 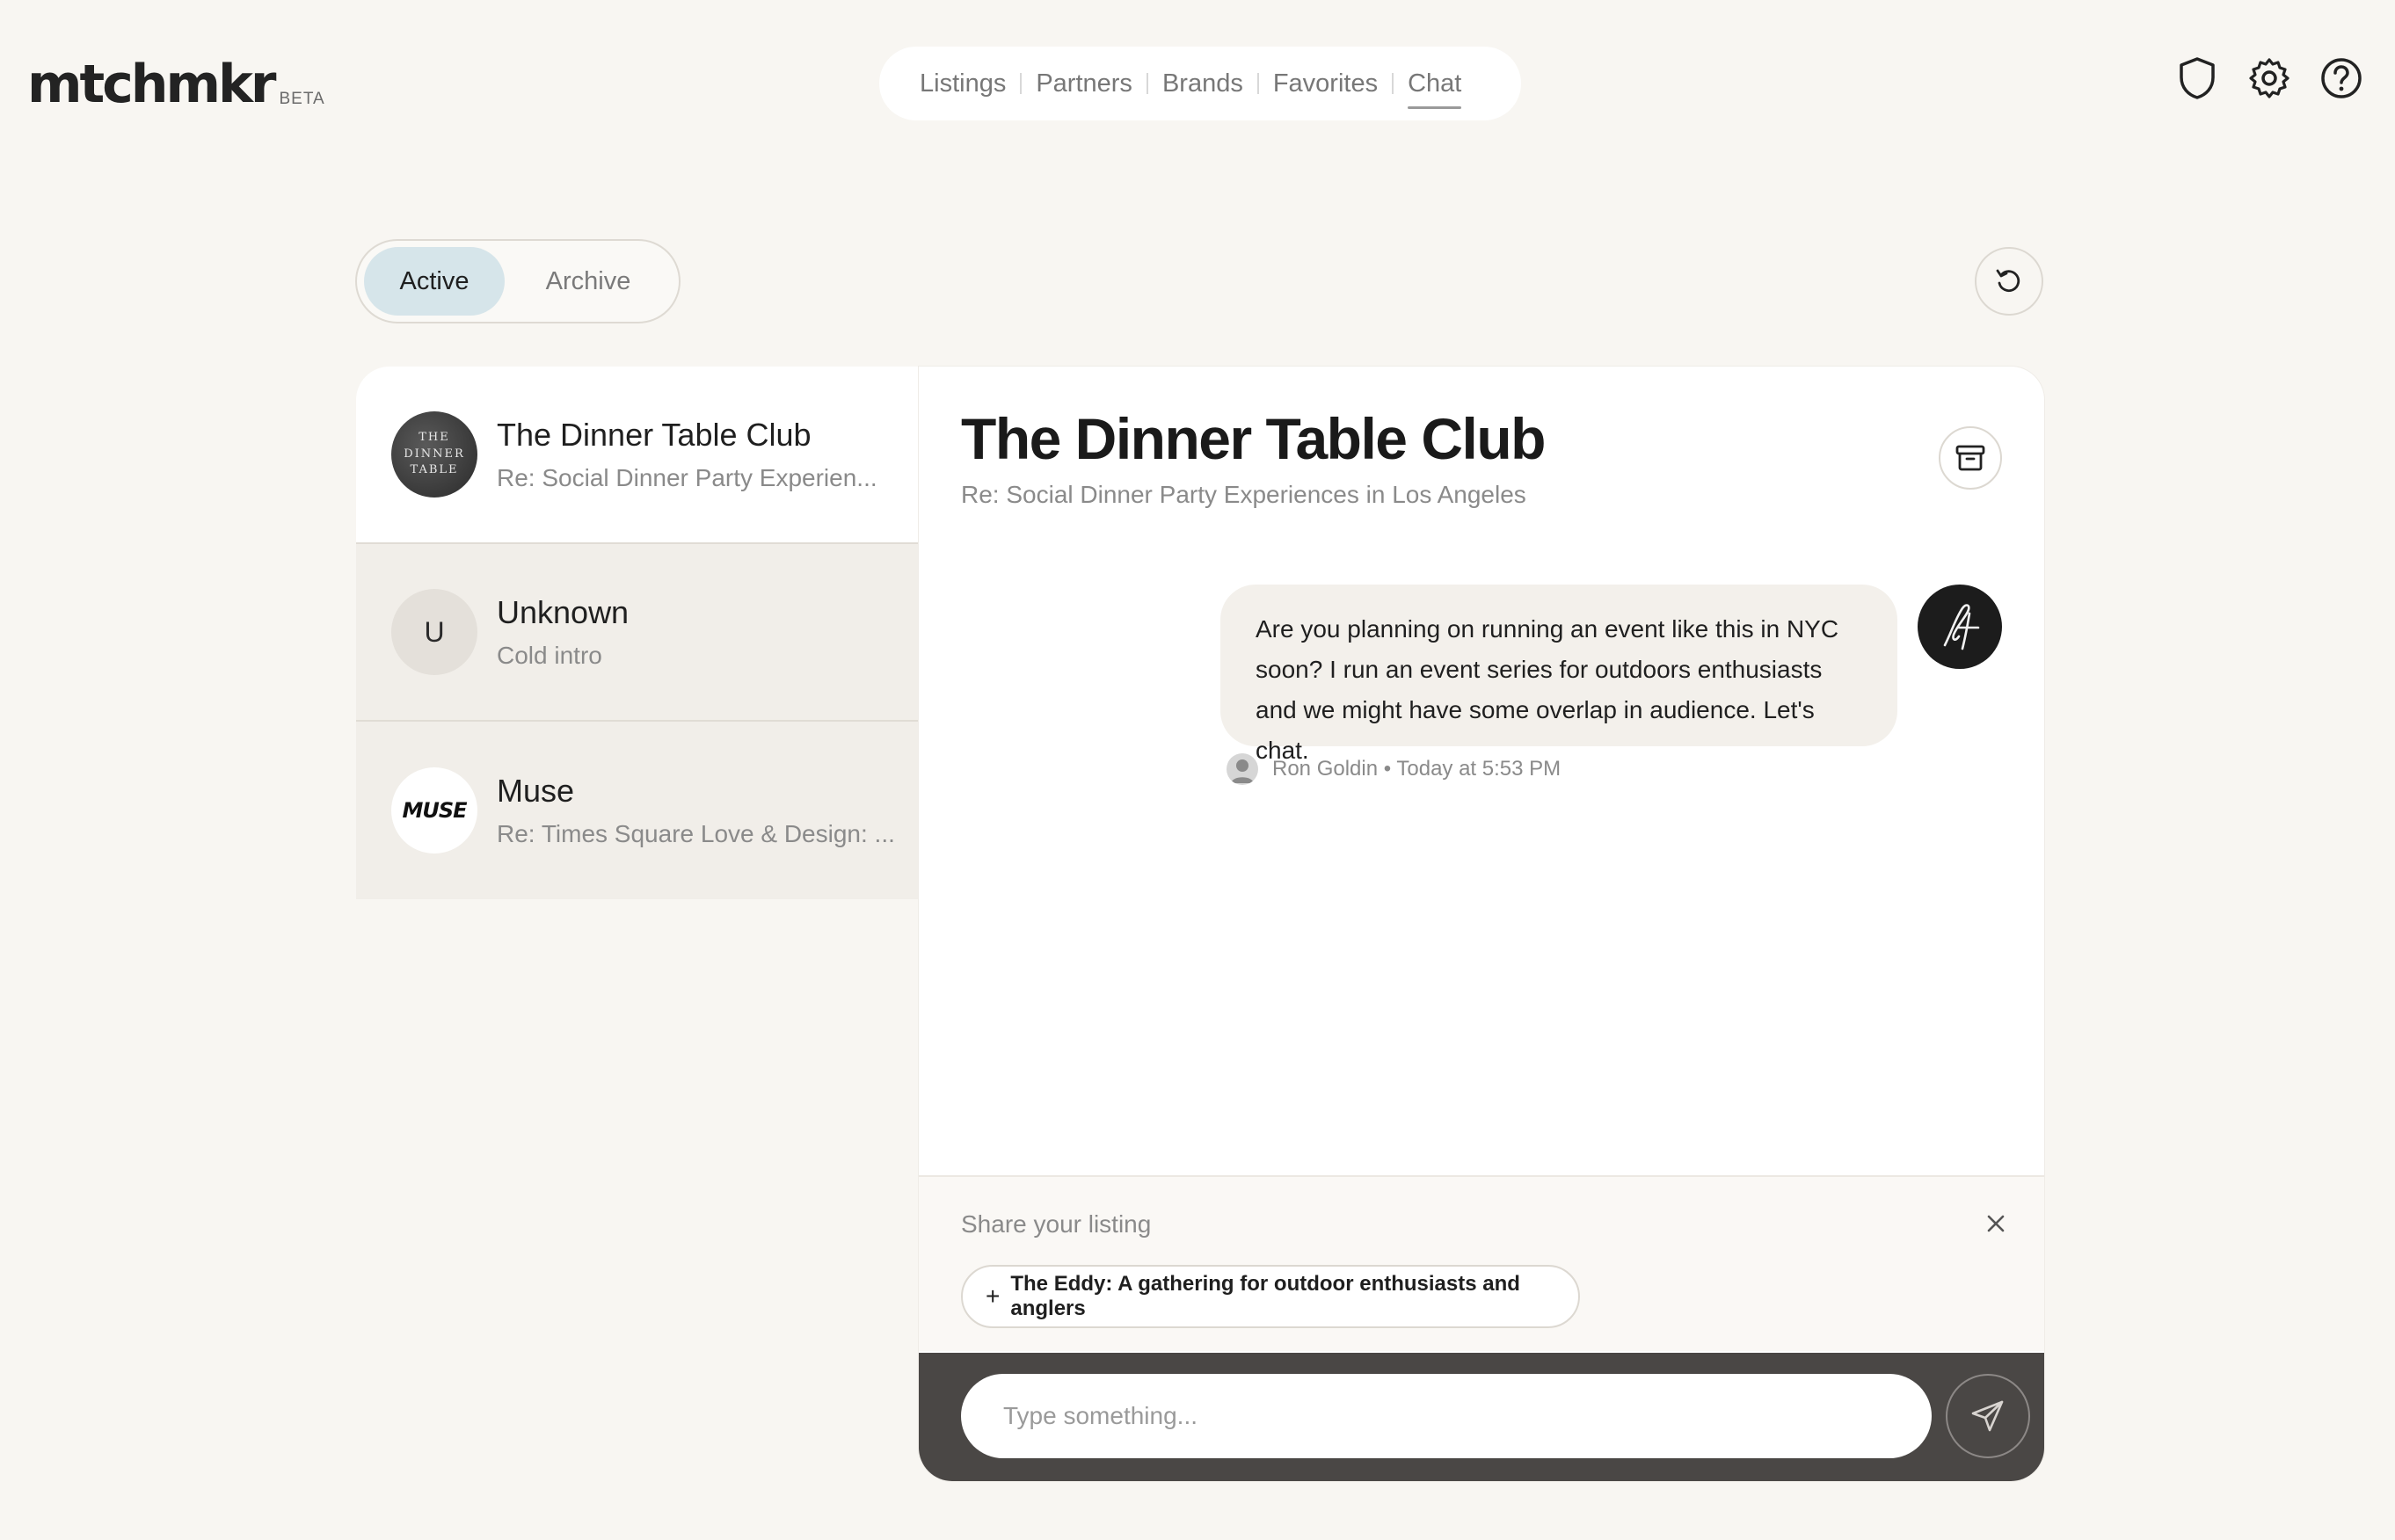 I want to click on send-icon, so click(x=1987, y=1416).